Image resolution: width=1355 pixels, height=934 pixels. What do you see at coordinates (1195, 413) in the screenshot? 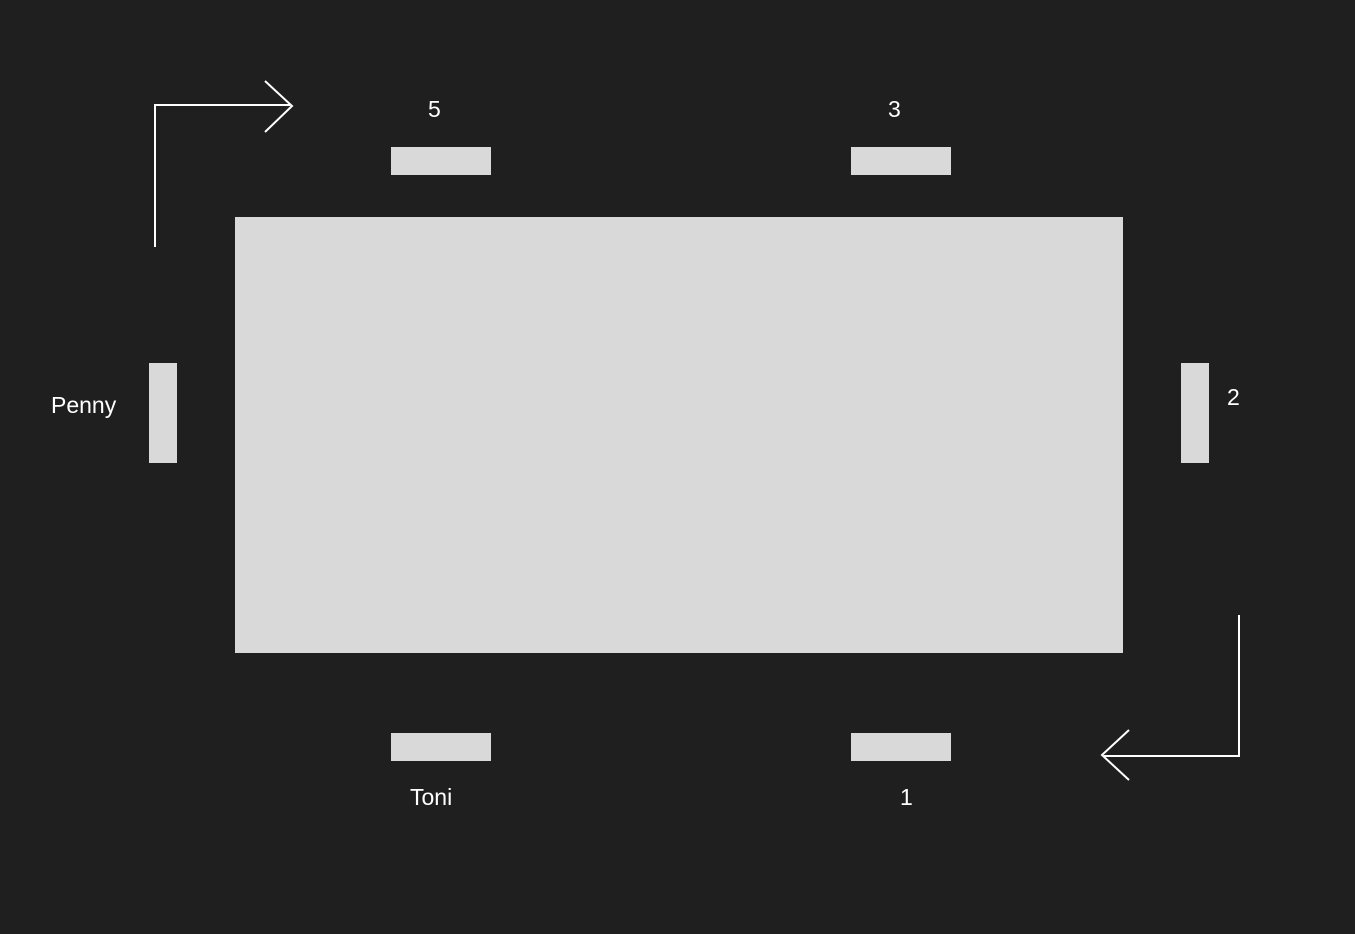
I see `chair-right` at bounding box center [1195, 413].